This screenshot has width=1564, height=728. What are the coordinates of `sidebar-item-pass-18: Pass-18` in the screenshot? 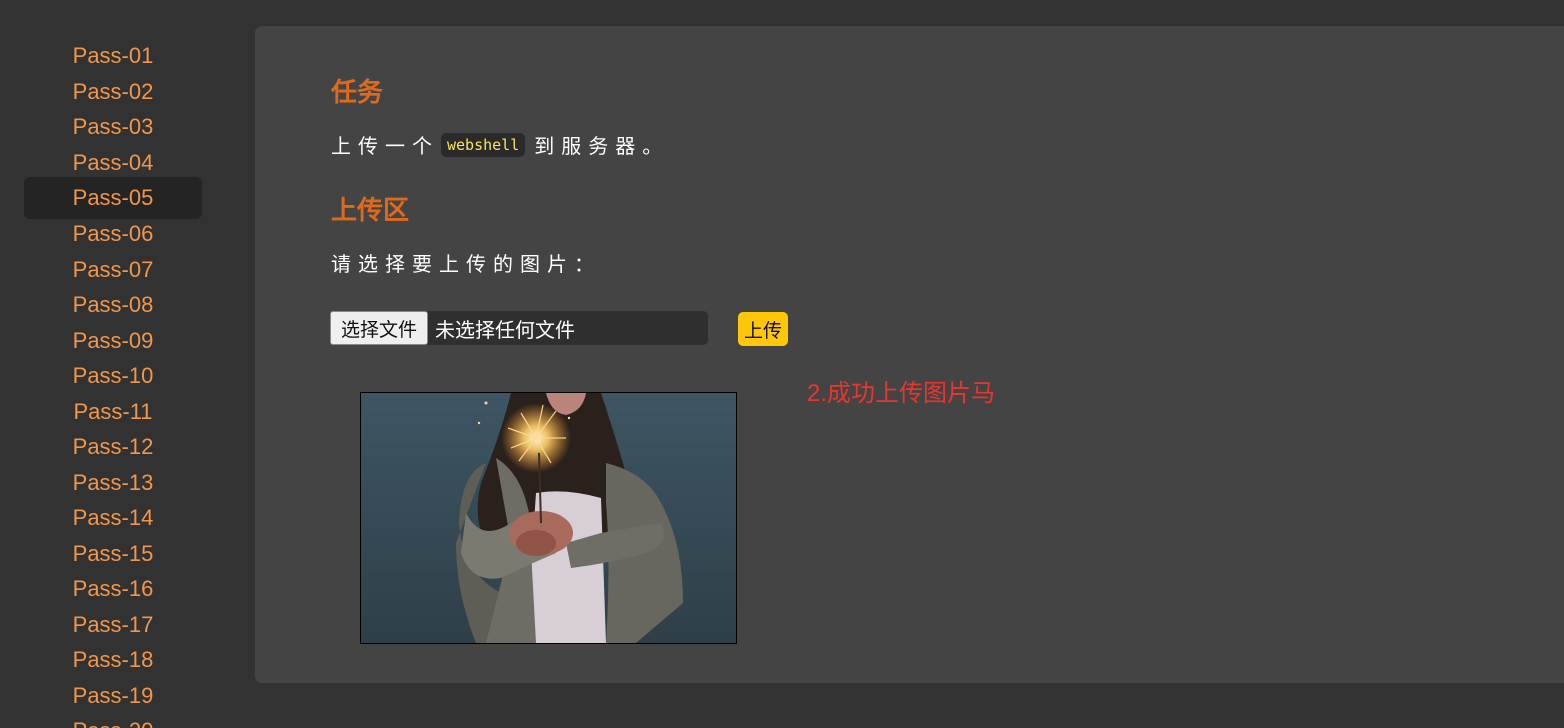 It's located at (113, 660).